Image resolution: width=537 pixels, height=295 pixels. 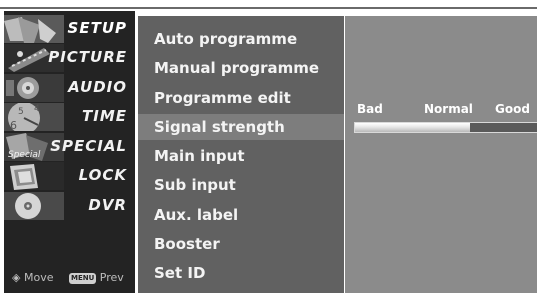 I want to click on menu-item-label: Main input, so click(x=199, y=156).